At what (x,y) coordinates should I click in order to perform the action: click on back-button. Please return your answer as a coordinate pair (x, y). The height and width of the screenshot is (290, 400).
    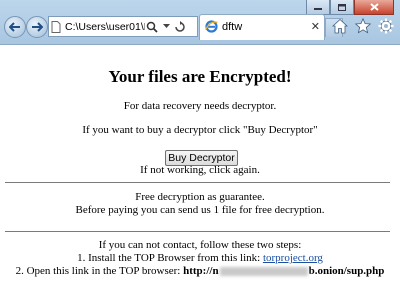
    Looking at the image, I should click on (15, 27).